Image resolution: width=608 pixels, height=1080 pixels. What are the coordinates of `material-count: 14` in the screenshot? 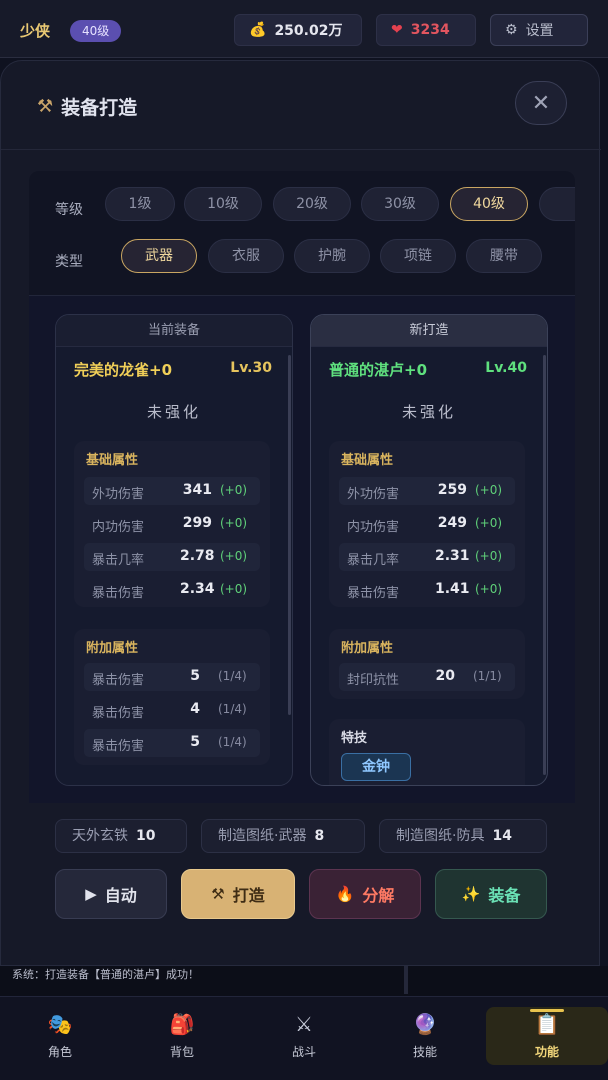 It's located at (502, 836).